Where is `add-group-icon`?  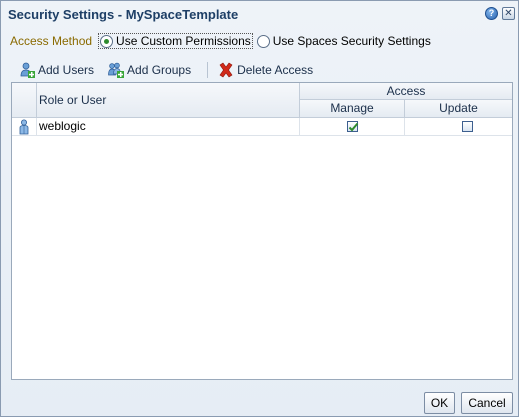 add-group-icon is located at coordinates (116, 70).